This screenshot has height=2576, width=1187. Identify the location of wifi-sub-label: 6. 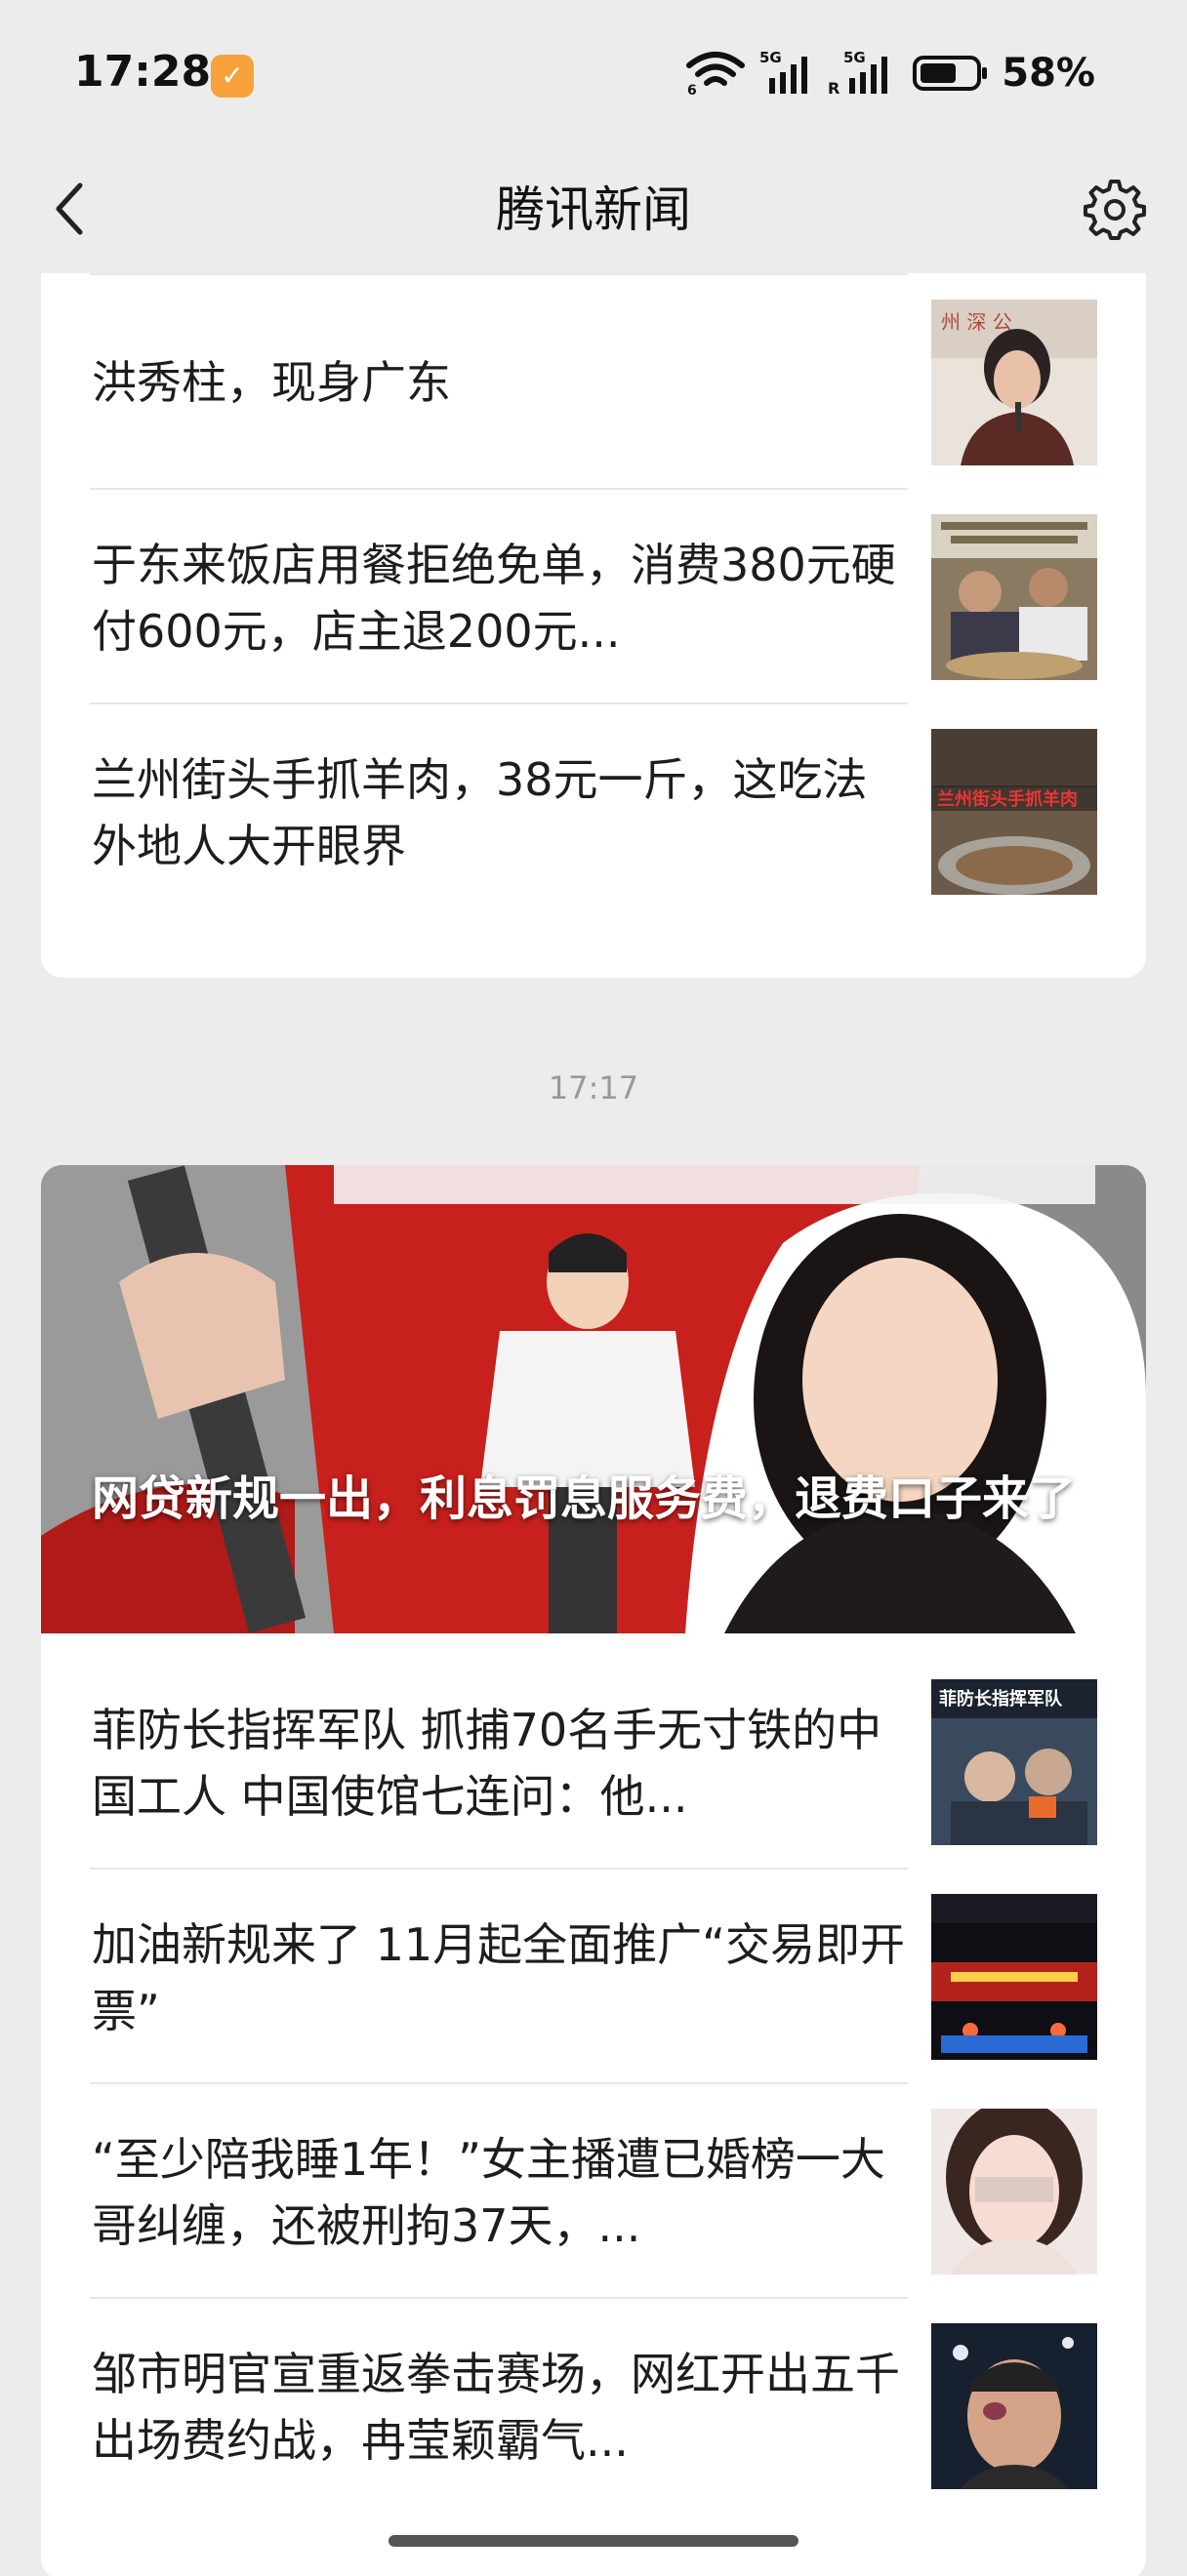
(692, 90).